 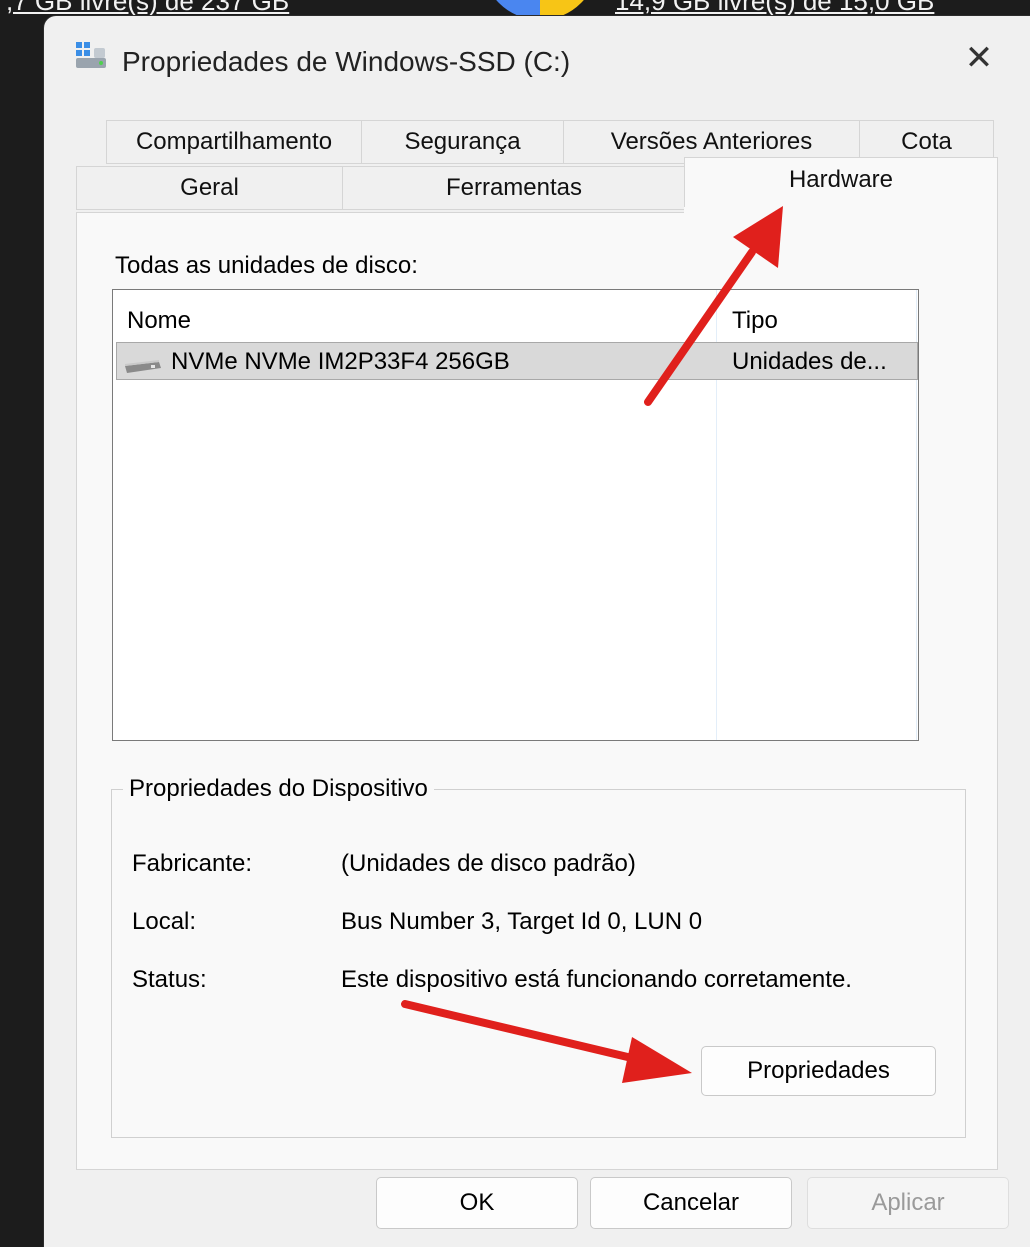 I want to click on dialog-title: Propriedades de Windows-SSD (C:), so click(x=346, y=61).